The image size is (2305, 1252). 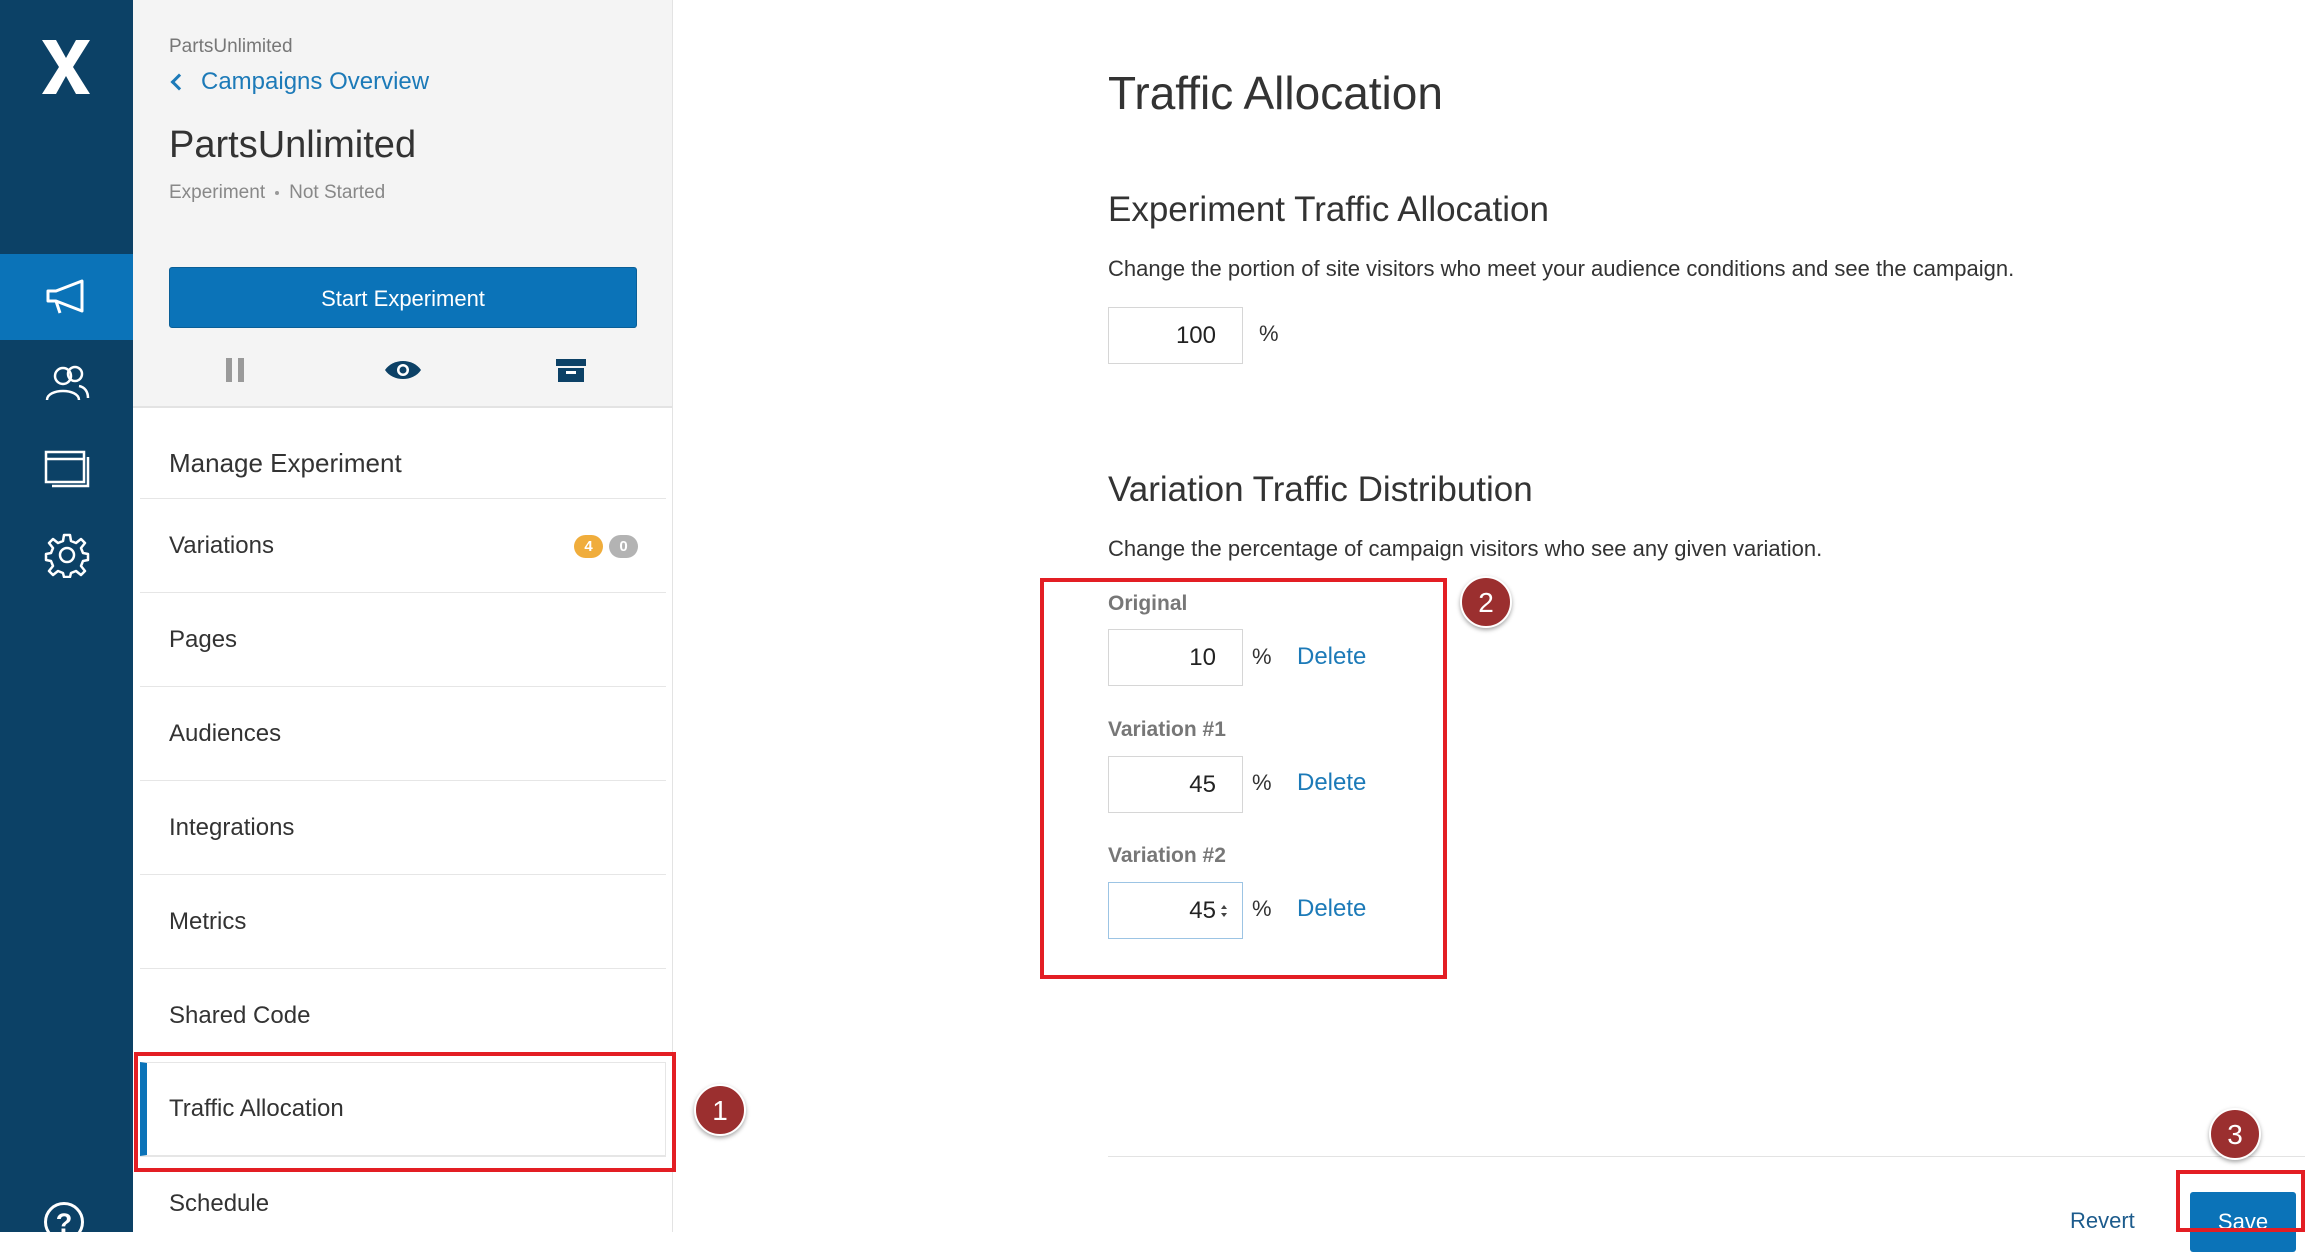 I want to click on nav-item-label: Metrics, so click(x=207, y=922).